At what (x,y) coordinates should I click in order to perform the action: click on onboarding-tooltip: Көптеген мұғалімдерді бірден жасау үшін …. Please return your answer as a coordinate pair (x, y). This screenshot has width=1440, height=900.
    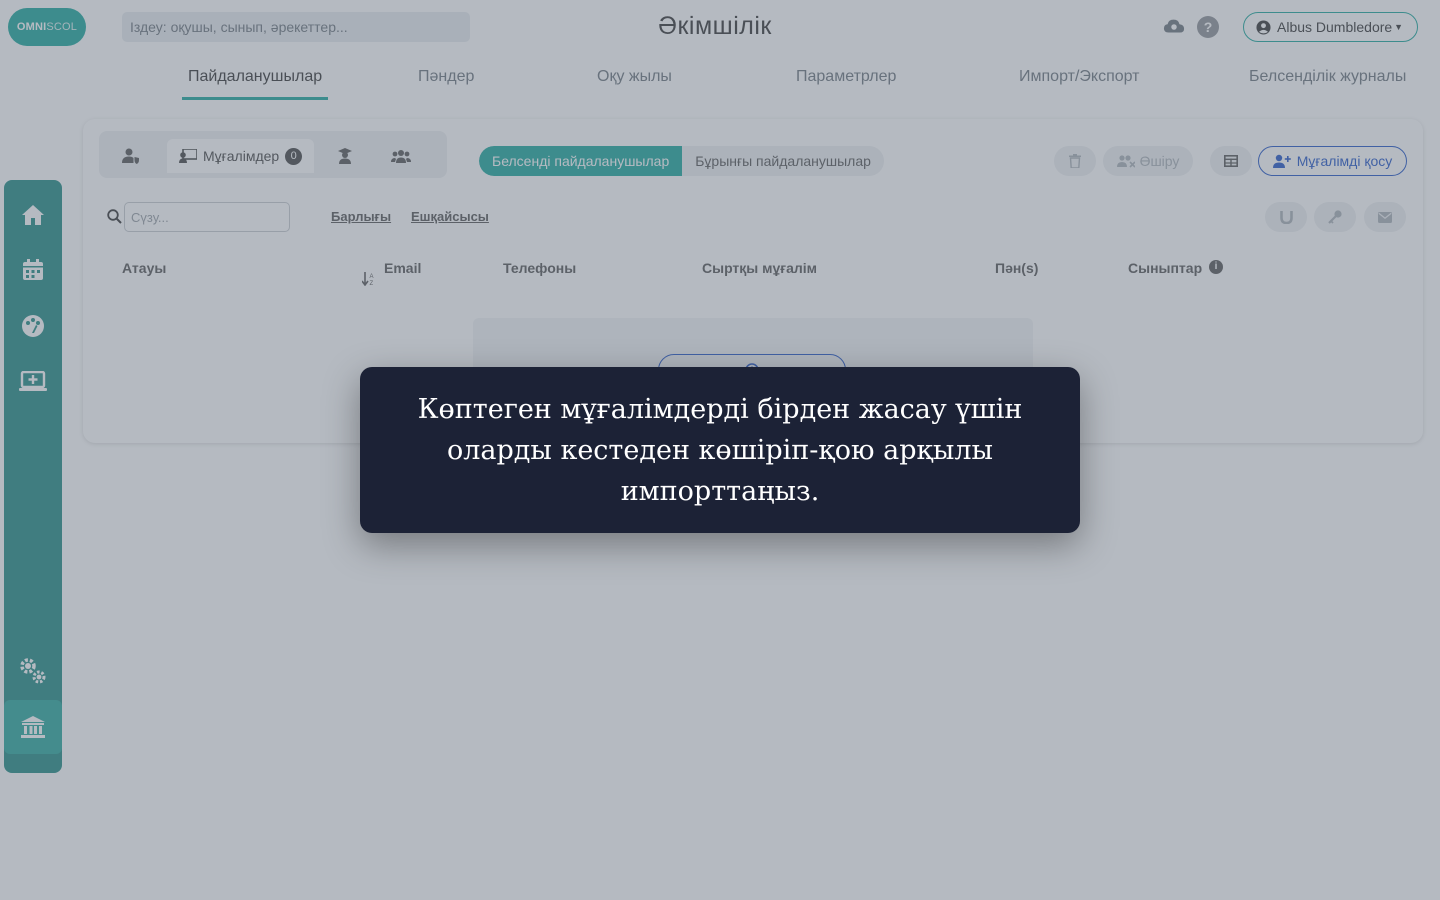
    Looking at the image, I should click on (720, 450).